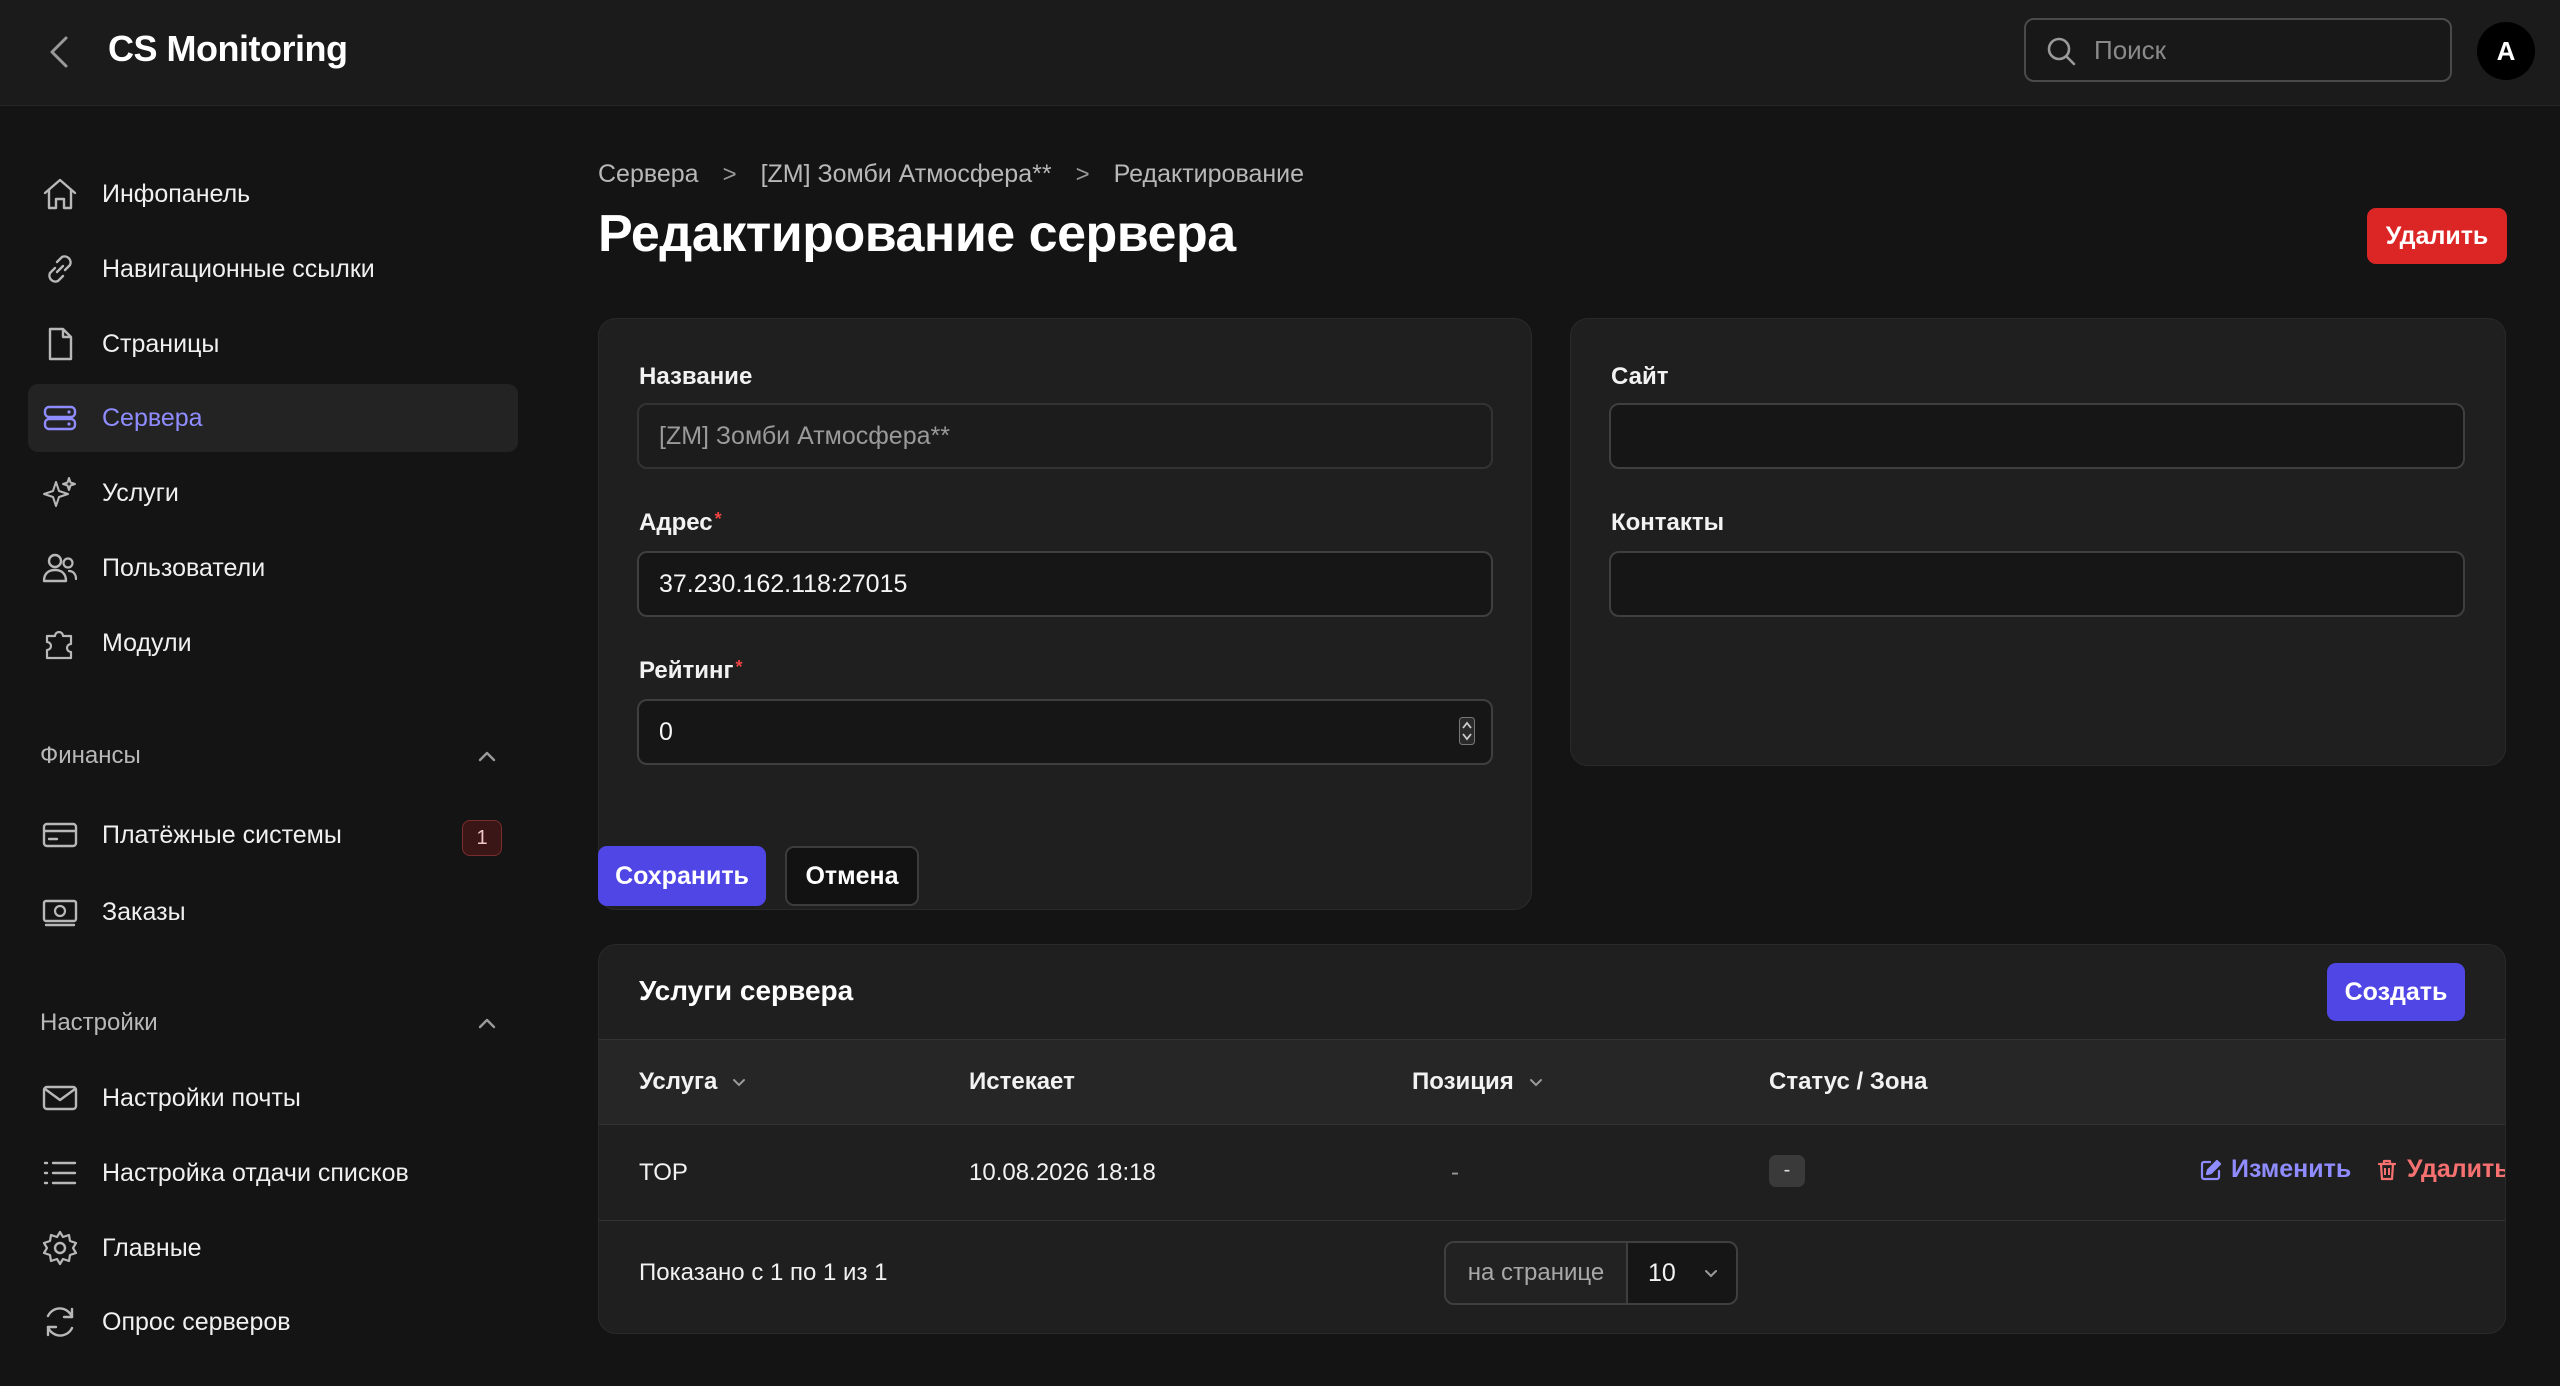  Describe the element at coordinates (694, 1082) in the screenshot. I see `column-service: Услуга` at that location.